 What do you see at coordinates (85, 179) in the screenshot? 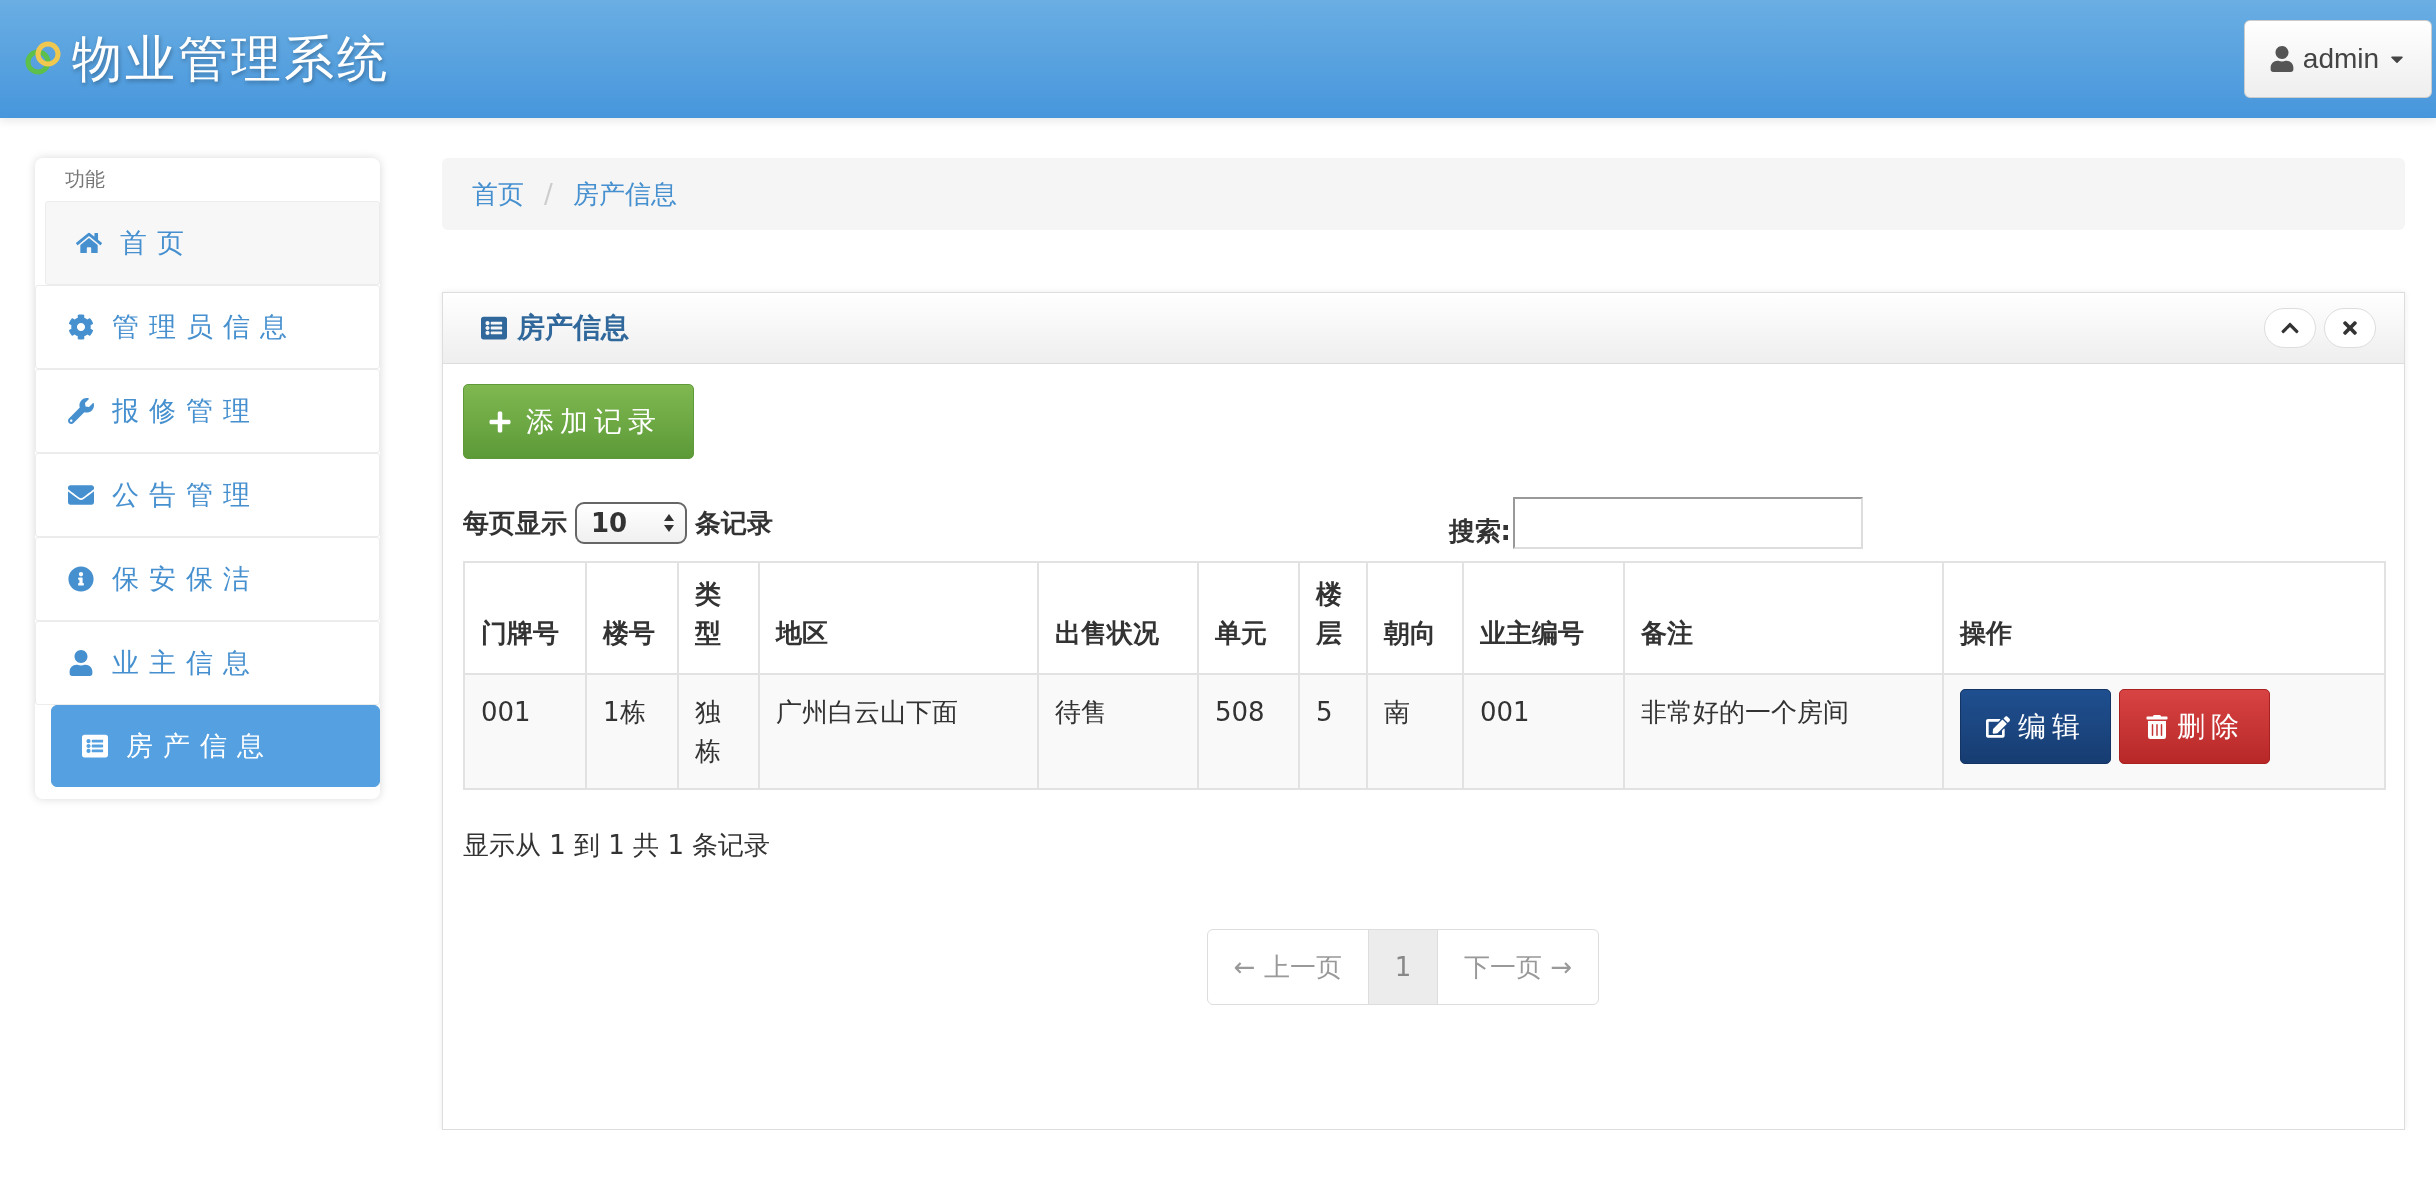
I see `sidebar-heading: 功能` at bounding box center [85, 179].